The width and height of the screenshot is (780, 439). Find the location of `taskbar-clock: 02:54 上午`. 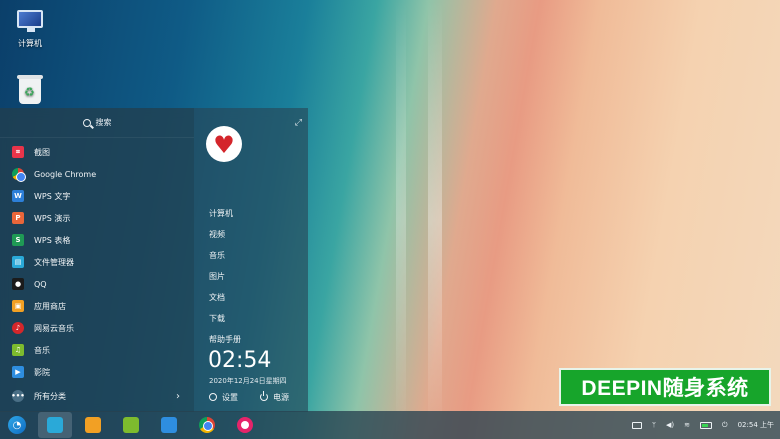

taskbar-clock: 02:54 上午 is located at coordinates (756, 425).